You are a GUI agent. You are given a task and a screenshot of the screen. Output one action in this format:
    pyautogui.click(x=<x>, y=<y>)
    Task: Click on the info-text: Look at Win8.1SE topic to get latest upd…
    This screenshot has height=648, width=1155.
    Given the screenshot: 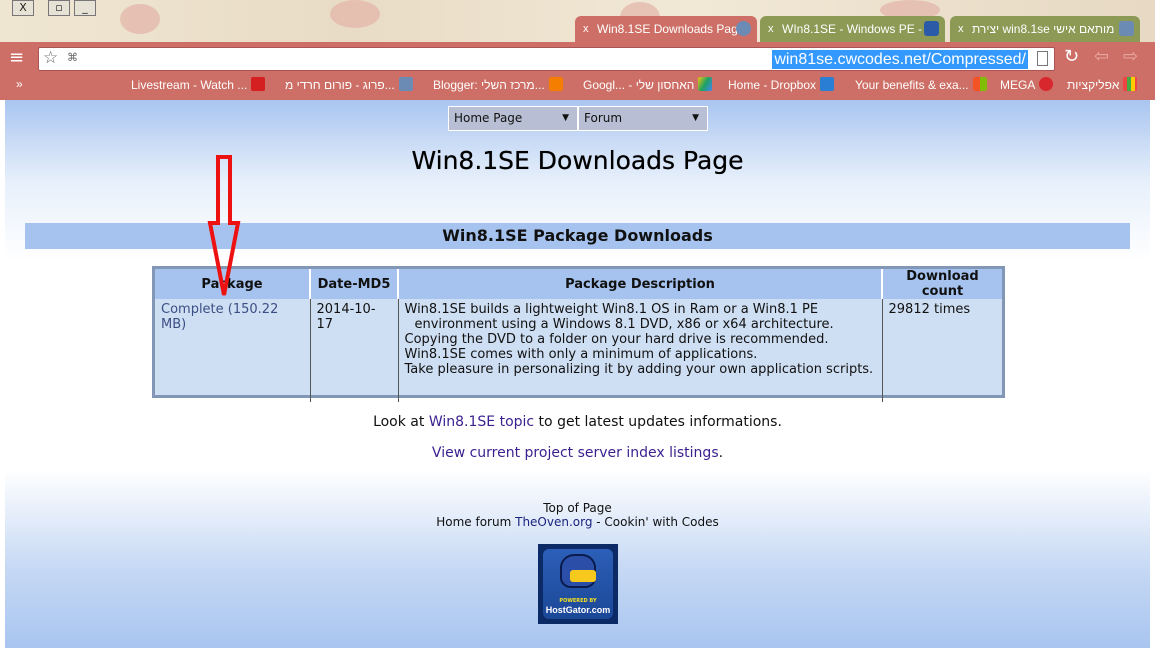 What is the action you would take?
    pyautogui.click(x=577, y=422)
    